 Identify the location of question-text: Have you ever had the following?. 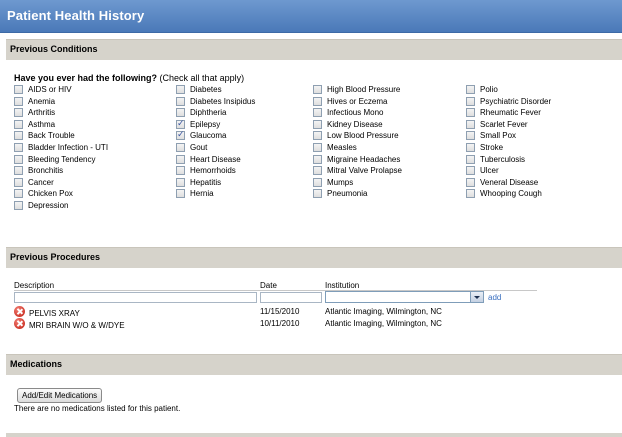
(86, 78).